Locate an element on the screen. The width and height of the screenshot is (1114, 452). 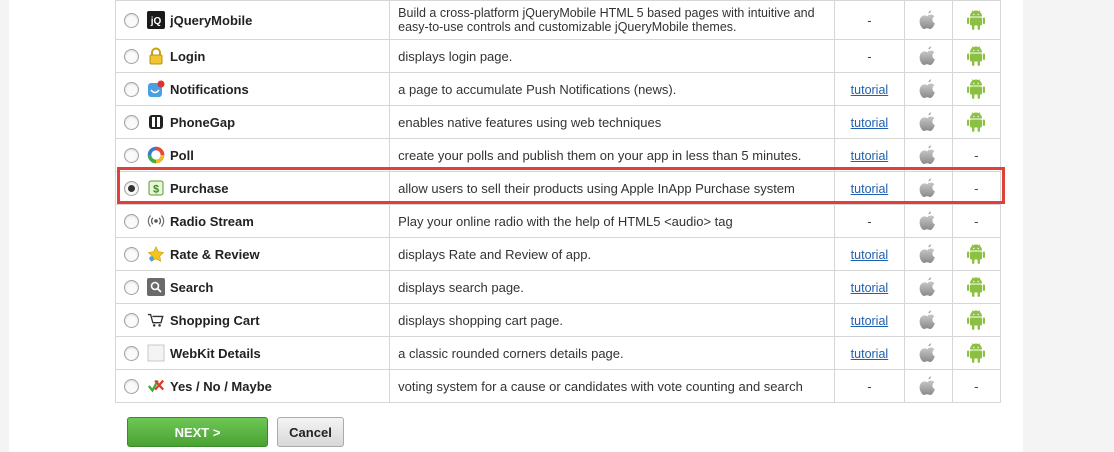
feature-name-cell: Radio Stream is located at coordinates (252, 221).